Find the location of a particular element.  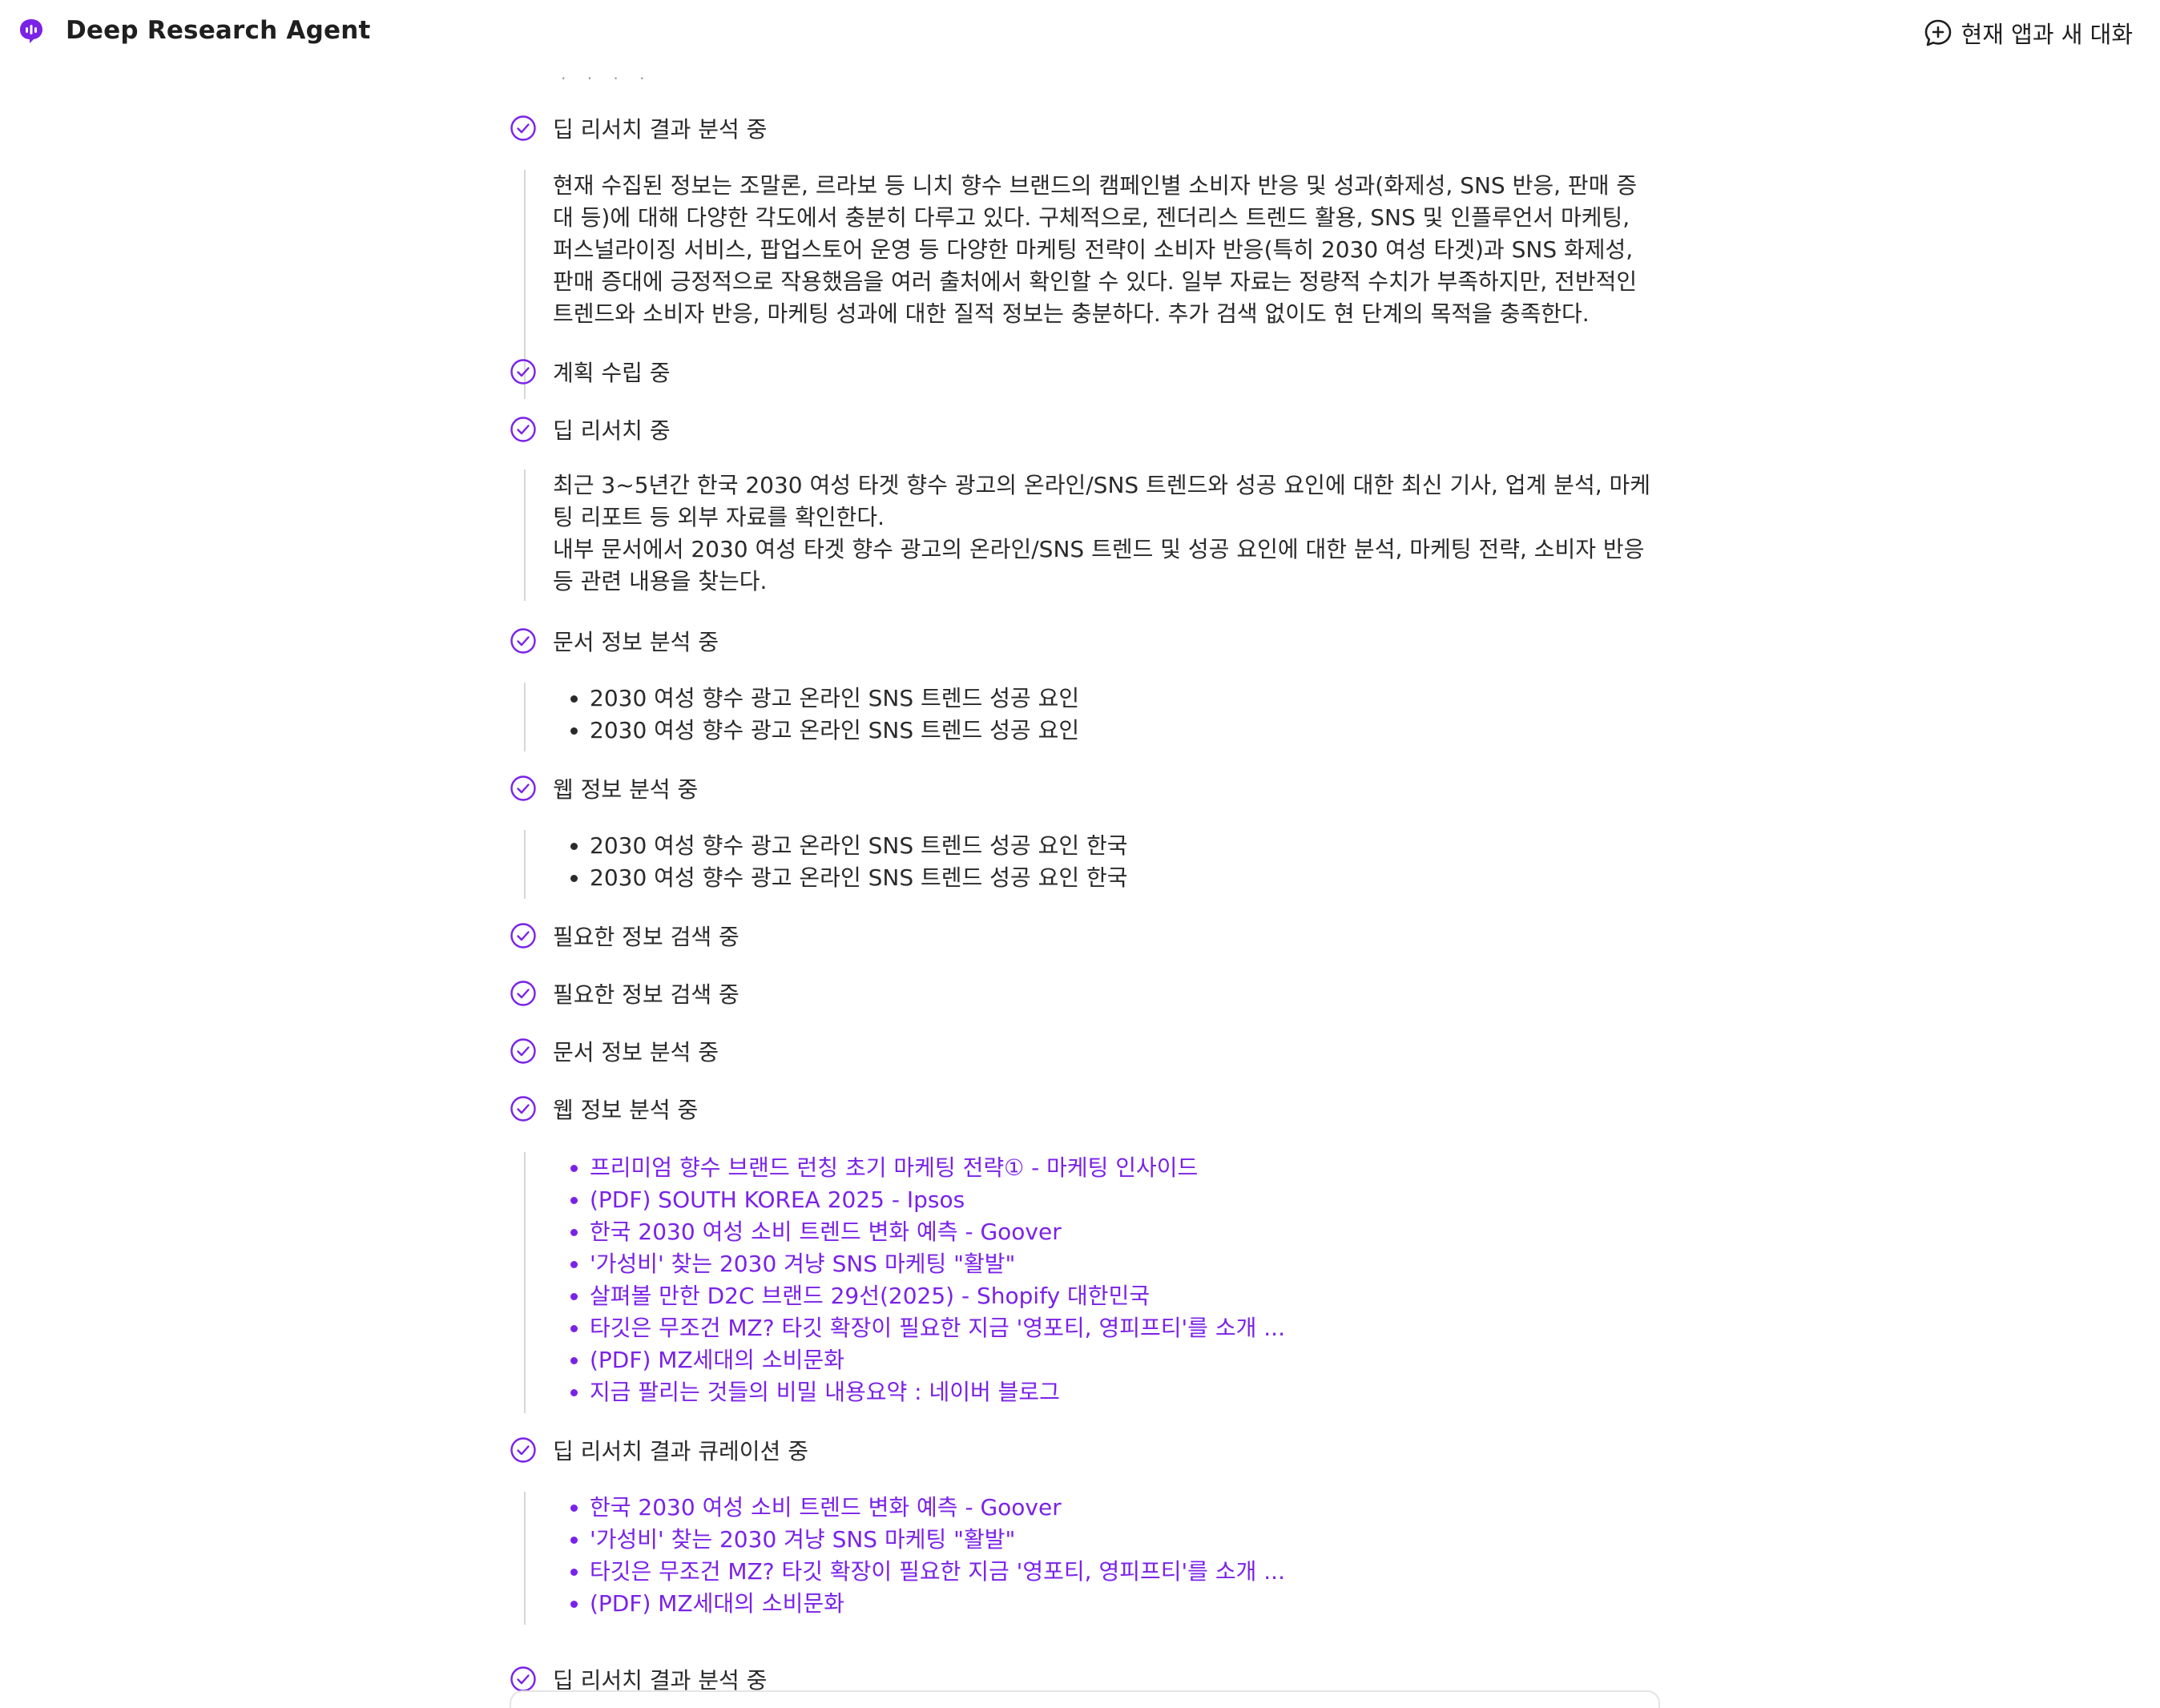

web-result-link: 한국 2030 여성 소비 트렌드 변화 예측 - Goover is located at coordinates (826, 1232).